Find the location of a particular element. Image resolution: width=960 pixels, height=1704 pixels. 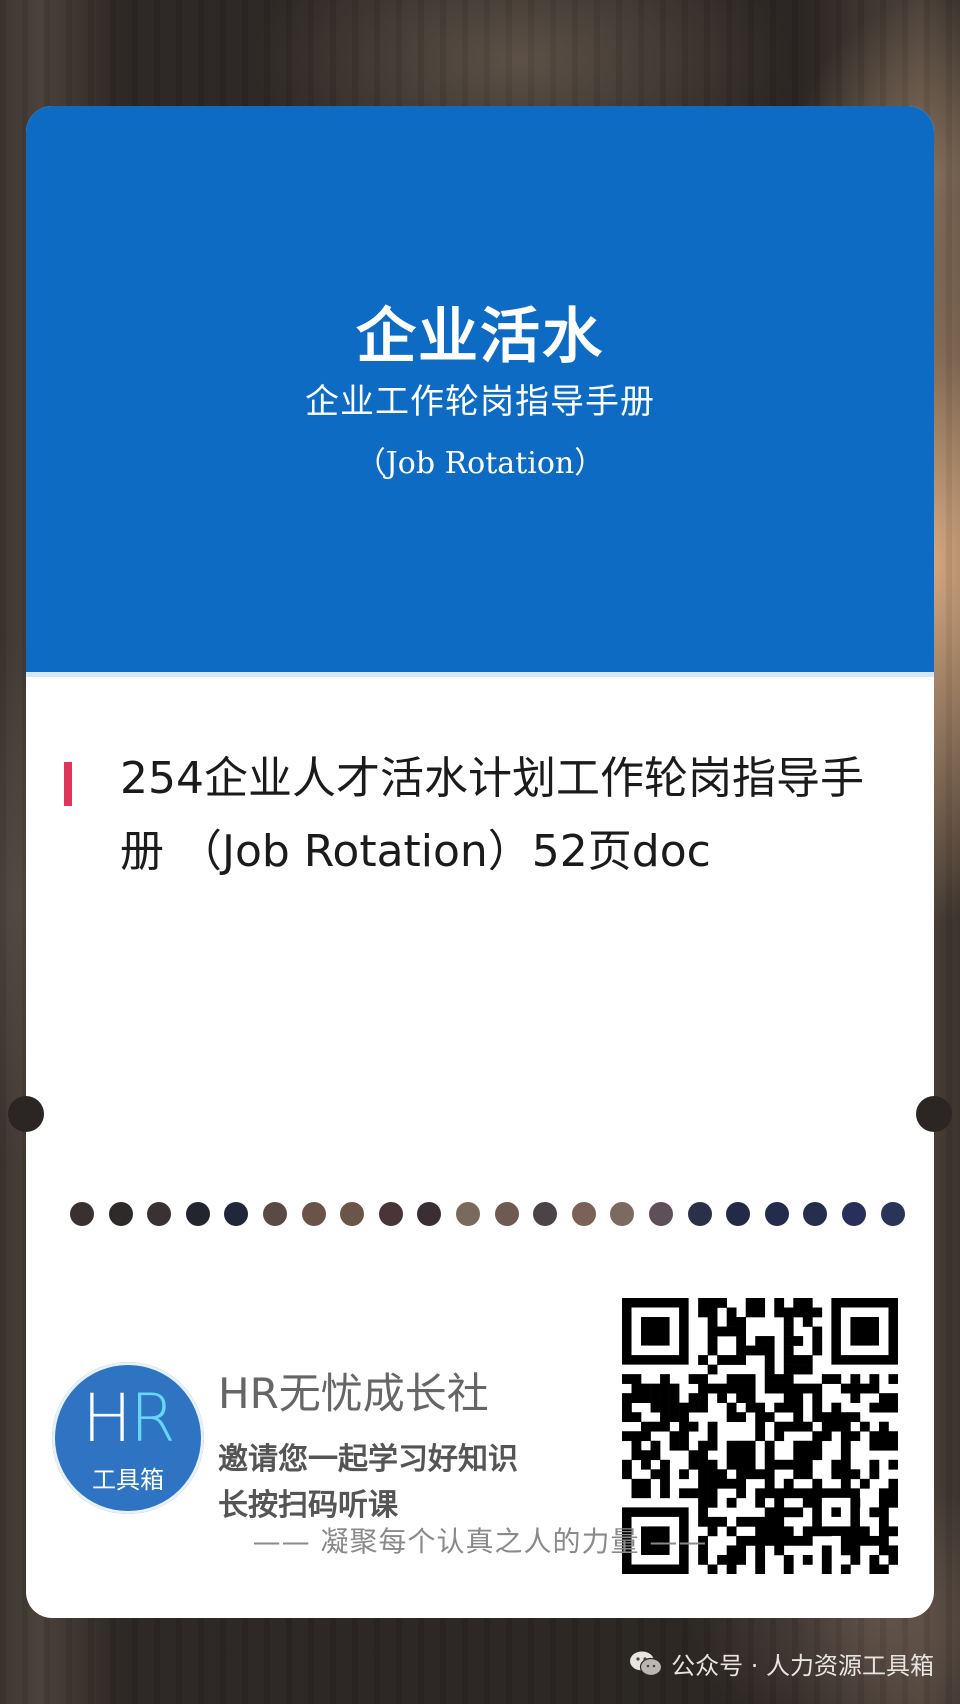

perforation-divider is located at coordinates (480, 1215).